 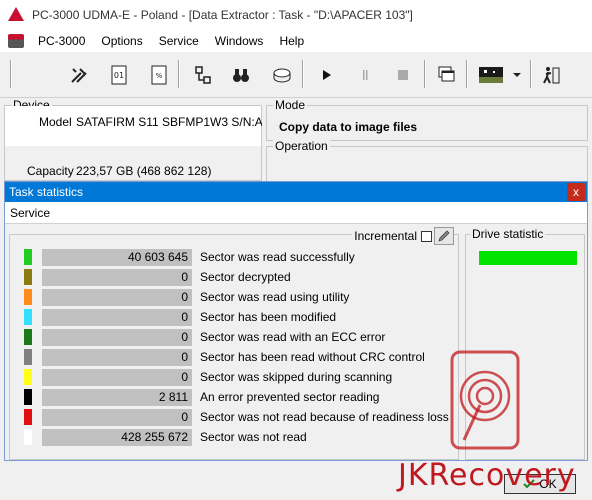 I want to click on stat-label: An error prevented sector reading, so click(x=290, y=397).